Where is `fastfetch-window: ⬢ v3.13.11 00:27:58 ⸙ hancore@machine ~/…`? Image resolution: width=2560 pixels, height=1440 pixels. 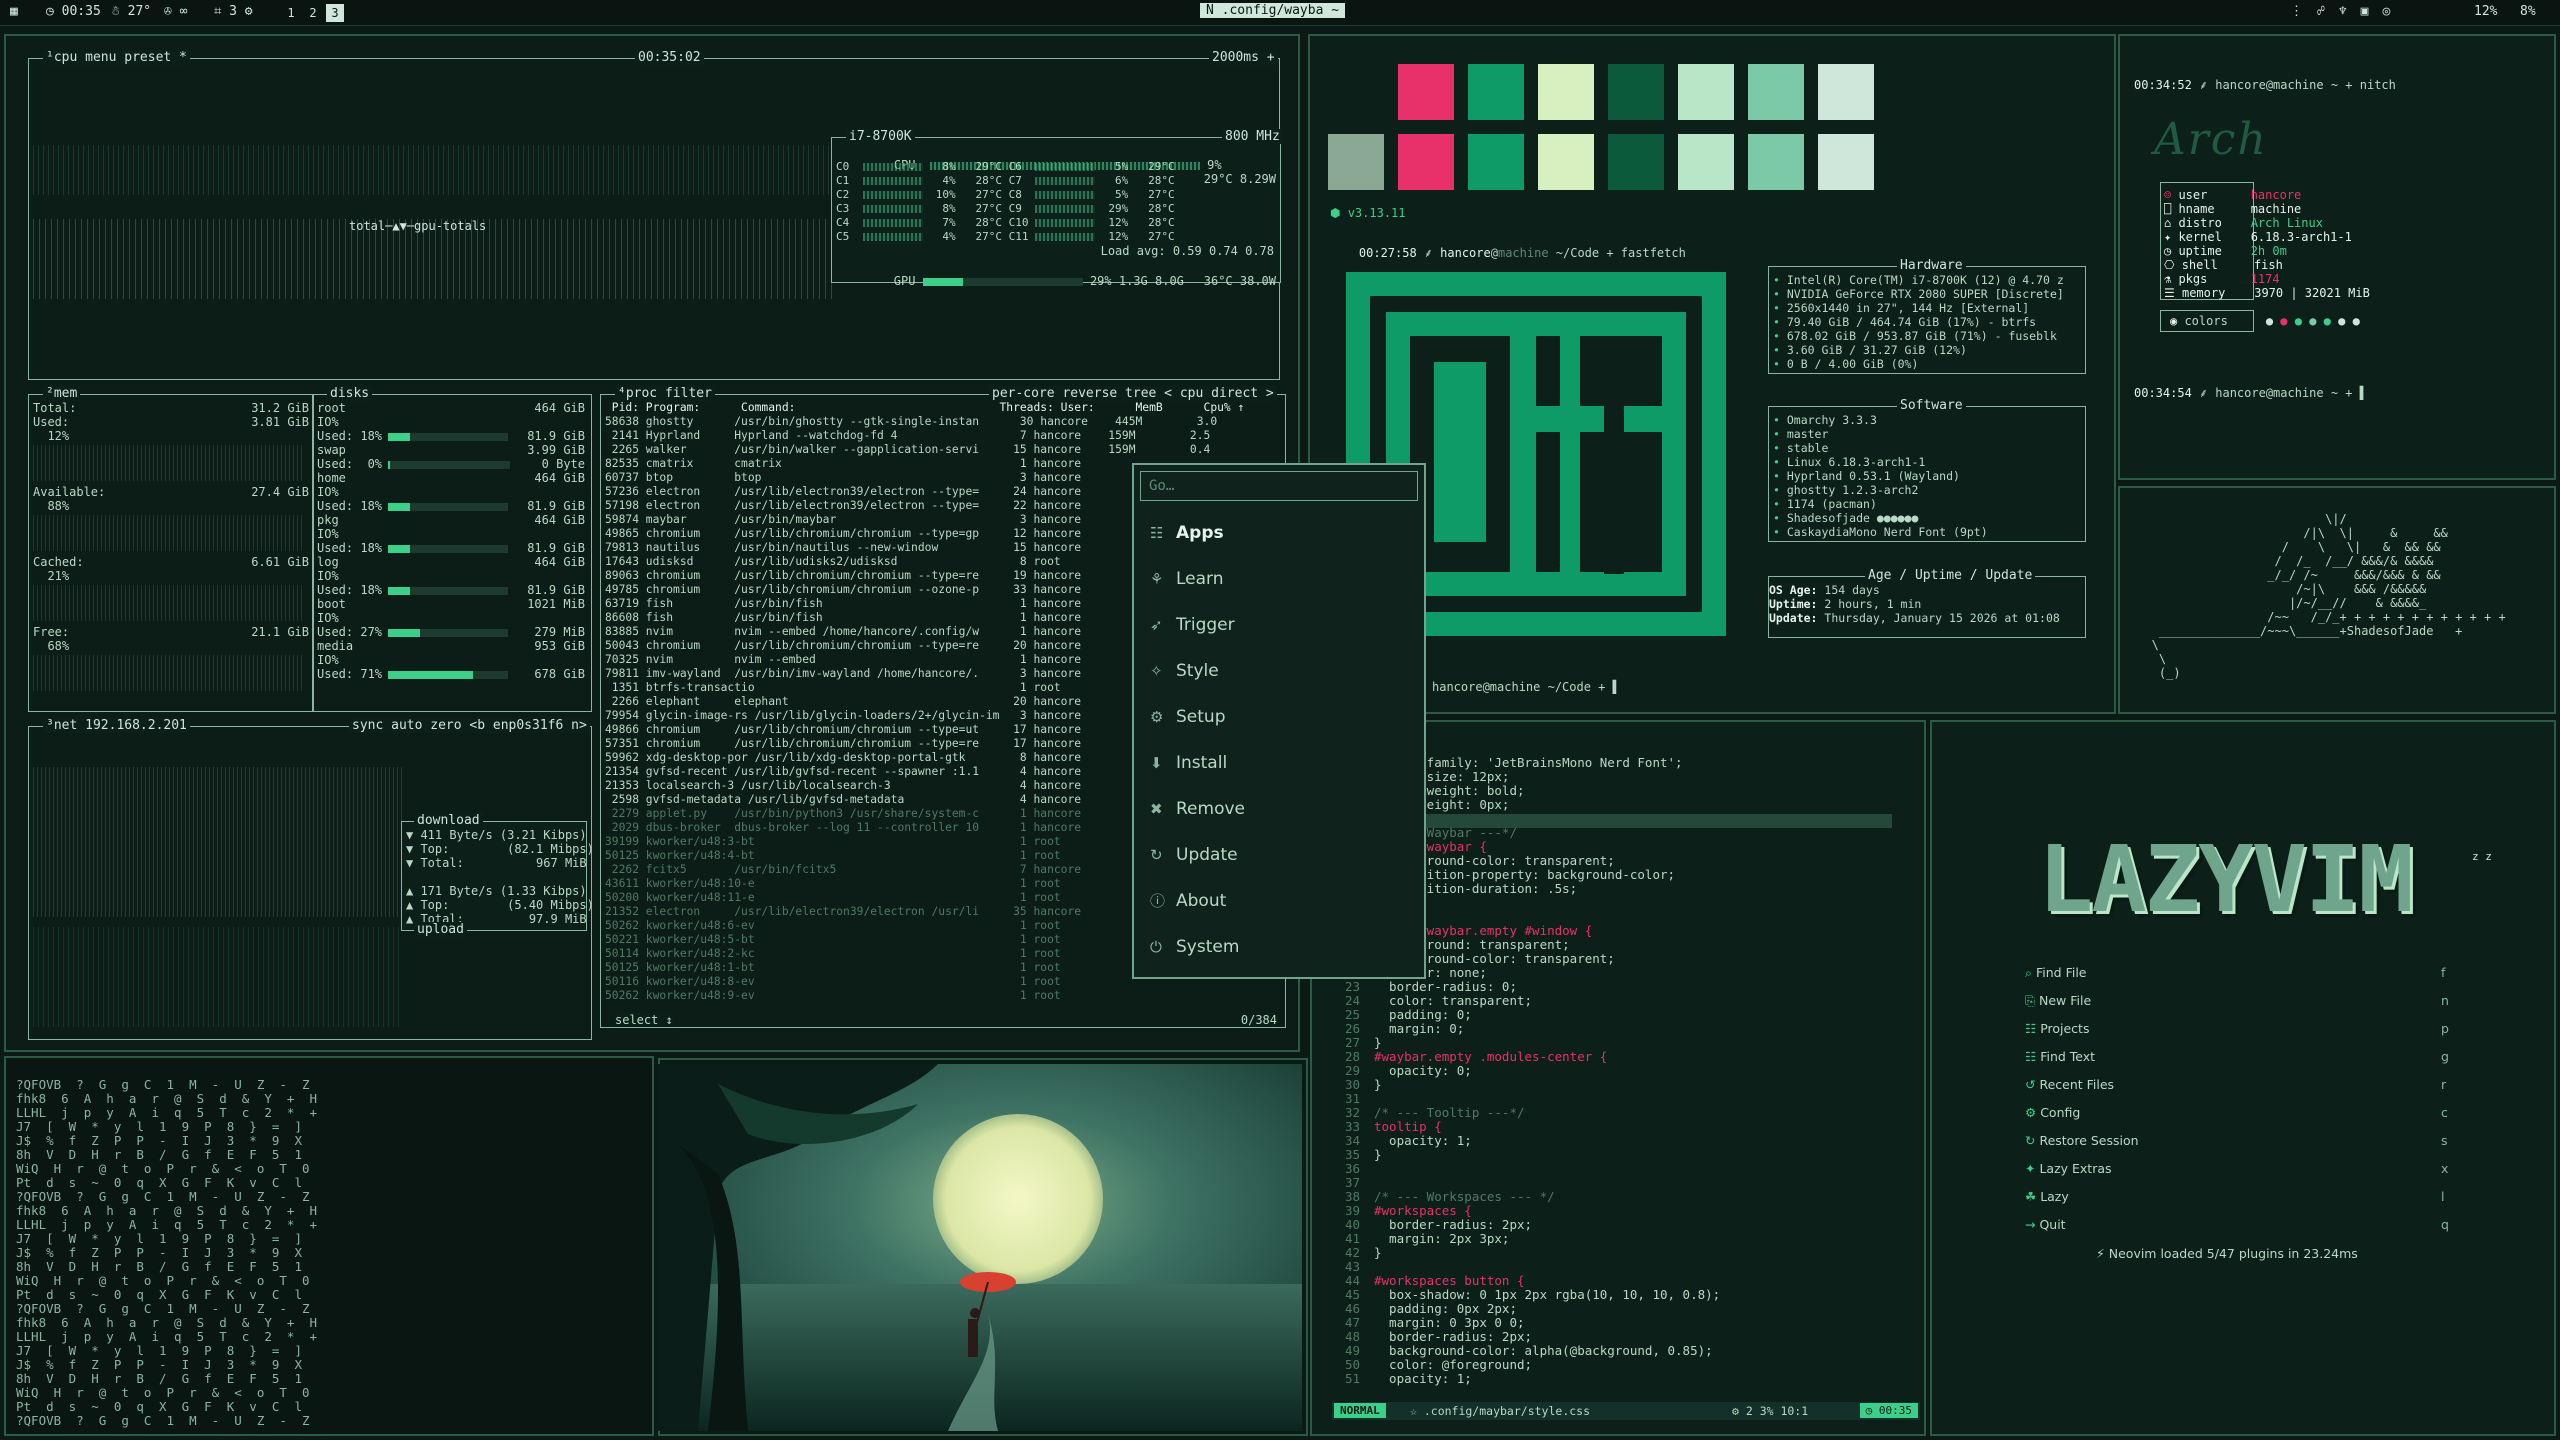
fastfetch-window: ⬢ v3.13.11 00:27:58 ⸙ hancore@machine ~/… is located at coordinates (1712, 374).